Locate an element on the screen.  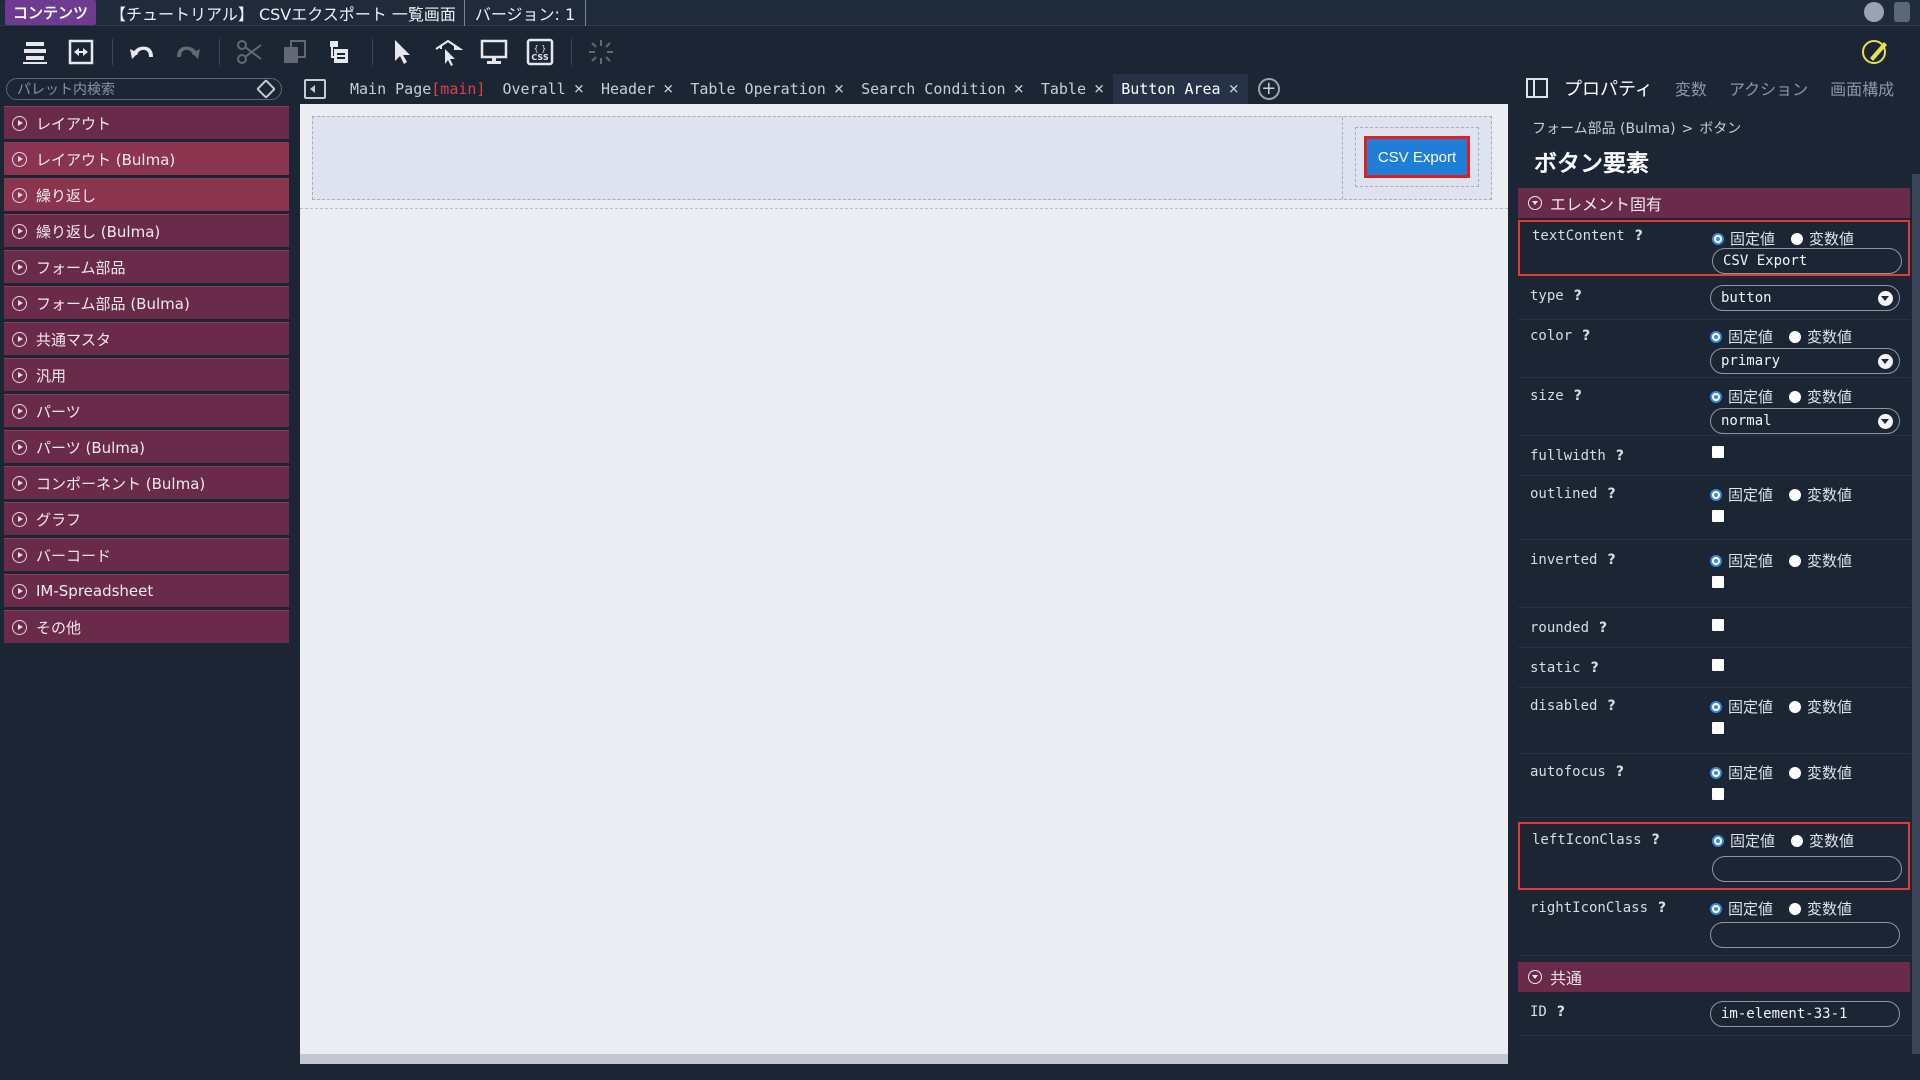
righticonclass-input is located at coordinates (1805, 935).